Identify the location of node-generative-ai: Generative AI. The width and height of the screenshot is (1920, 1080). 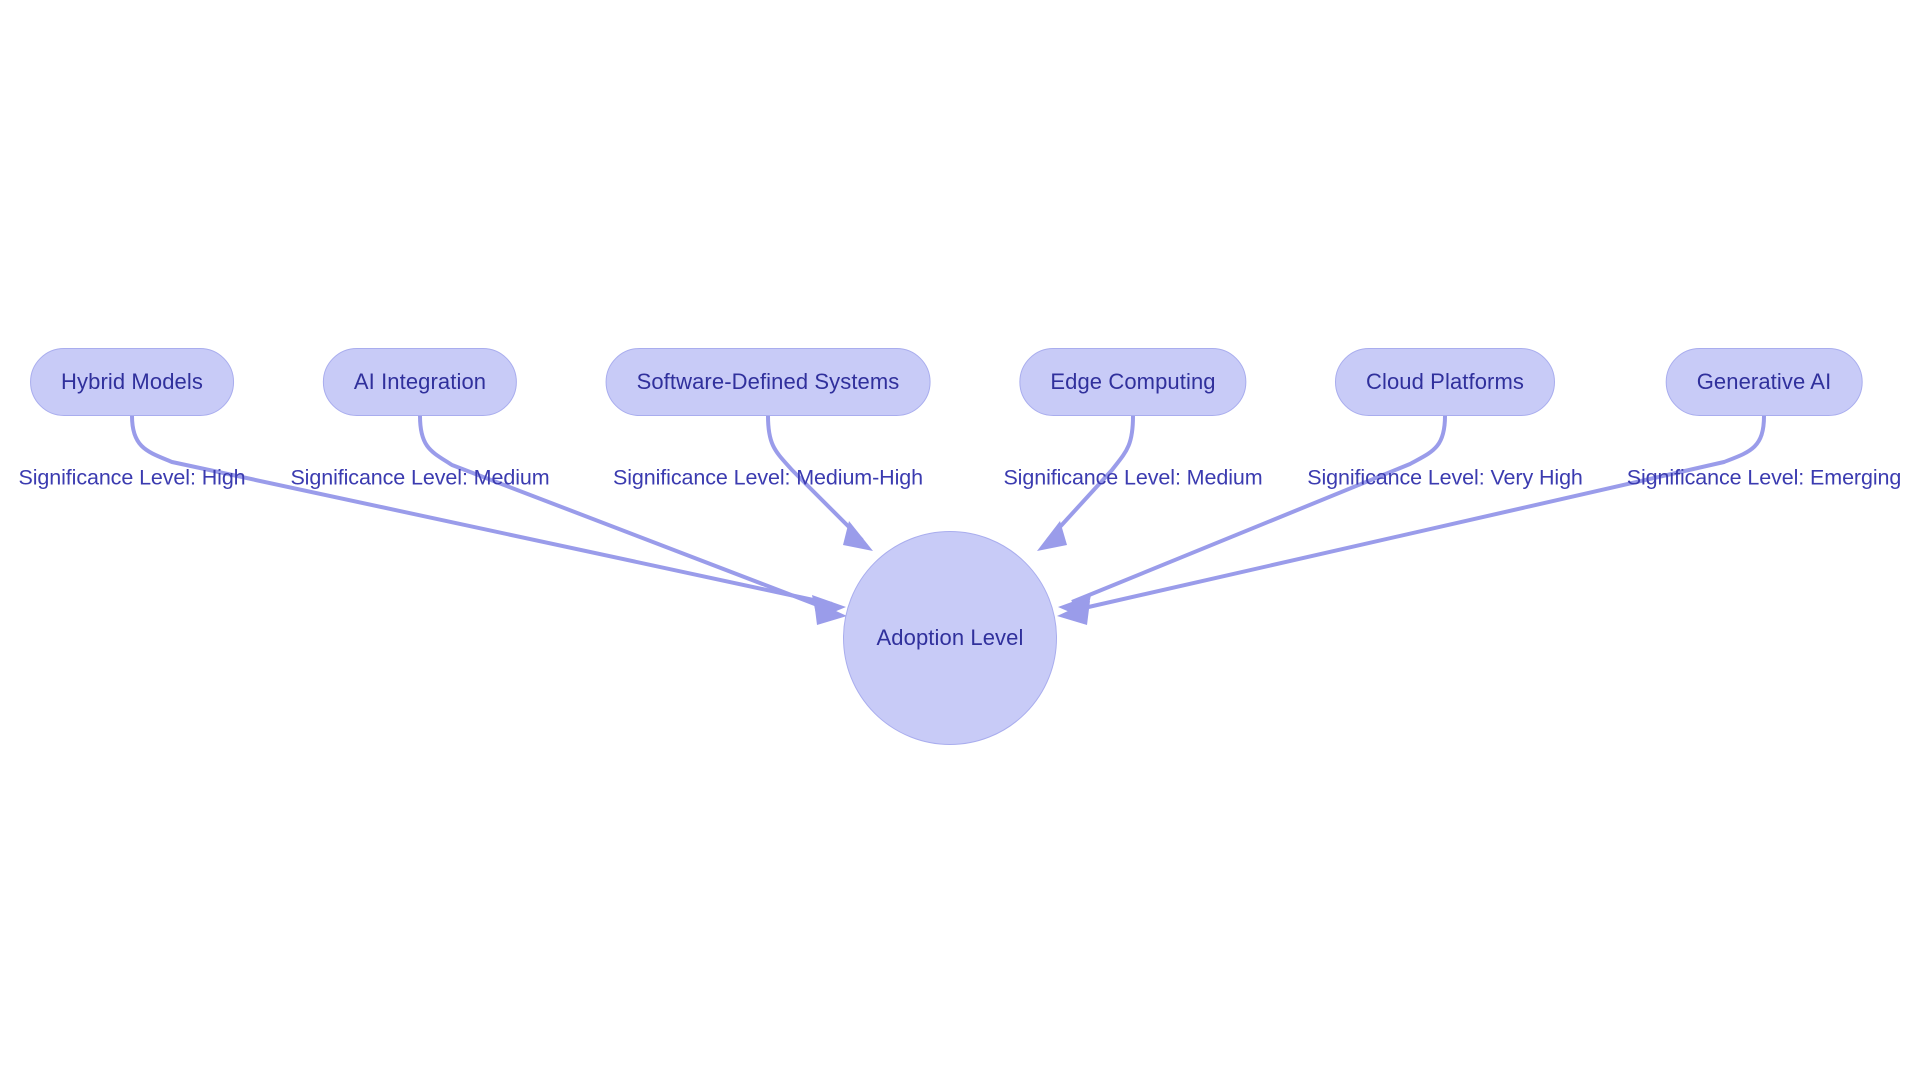
(1764, 382).